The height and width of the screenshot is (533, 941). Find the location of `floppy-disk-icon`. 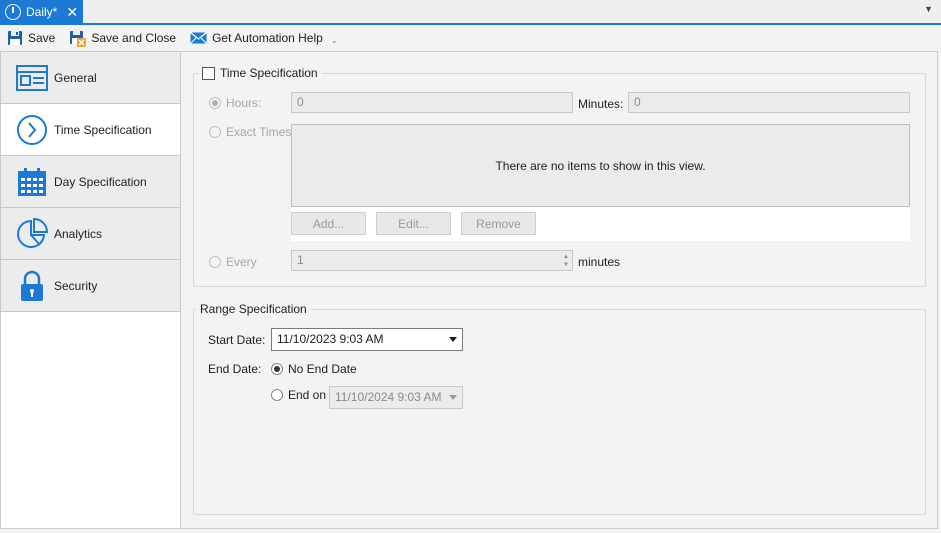

floppy-disk-icon is located at coordinates (15, 38).